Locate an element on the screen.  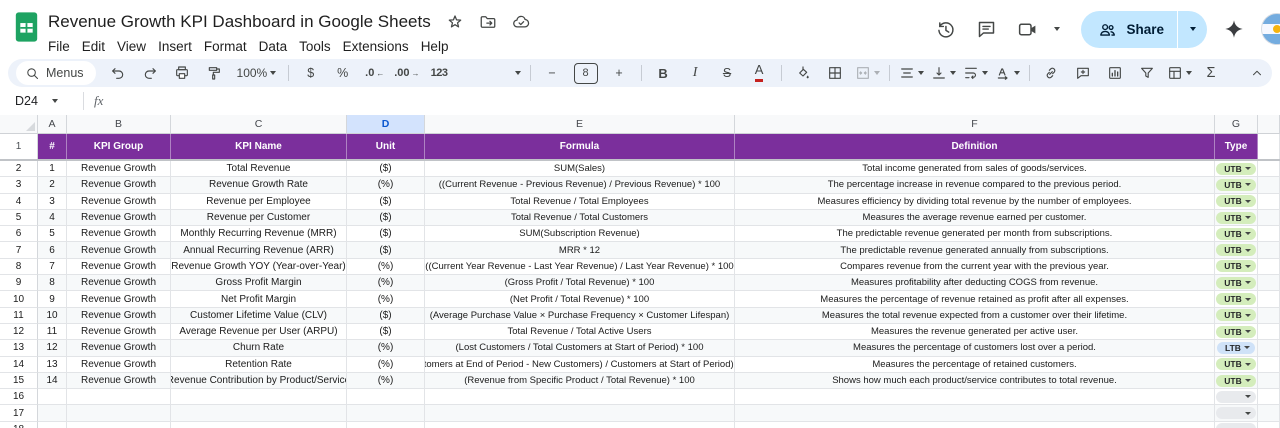
row-header-14: 14 is located at coordinates (19, 364).